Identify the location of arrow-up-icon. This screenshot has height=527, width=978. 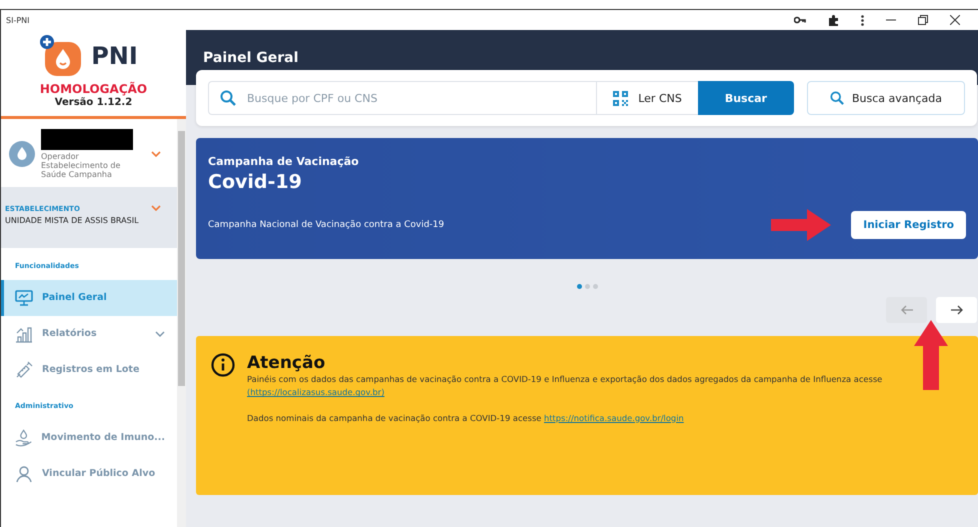
(931, 355).